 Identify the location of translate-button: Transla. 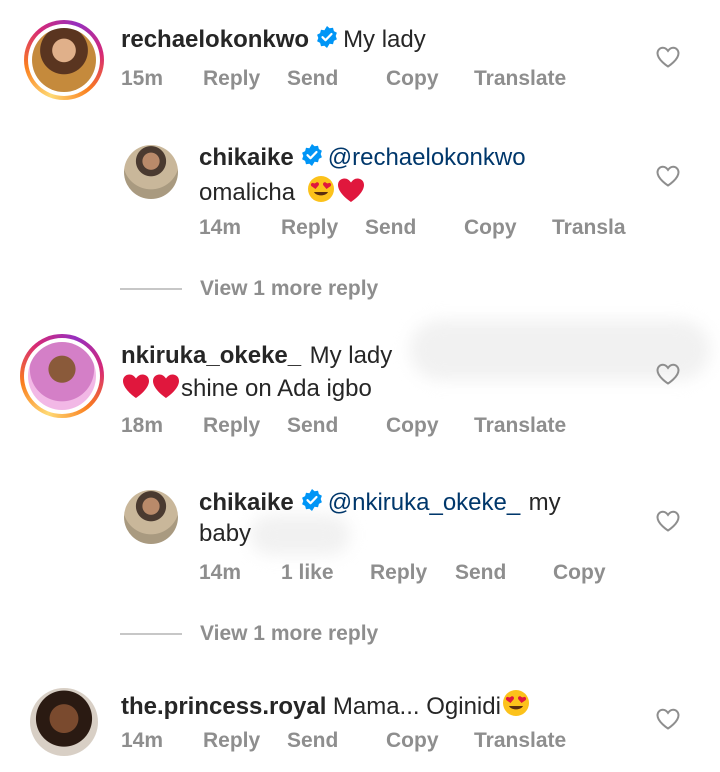
(589, 228).